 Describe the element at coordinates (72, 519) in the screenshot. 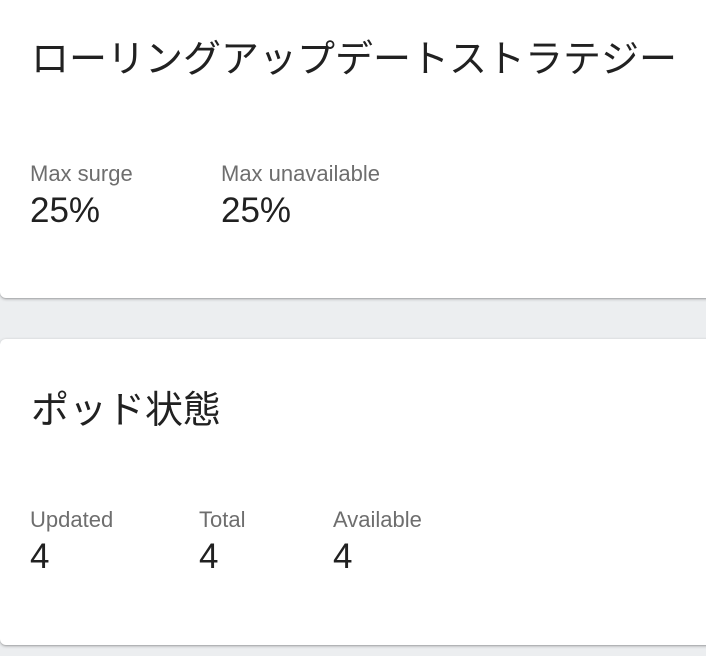

I see `updated-label: Updated` at that location.